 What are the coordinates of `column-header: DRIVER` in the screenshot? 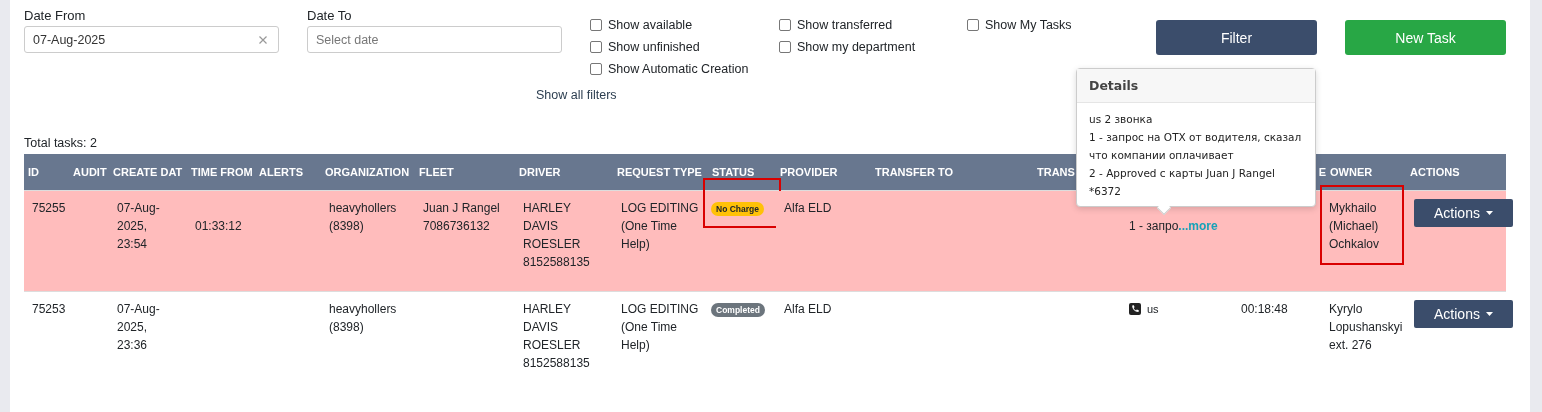 It's located at (540, 172).